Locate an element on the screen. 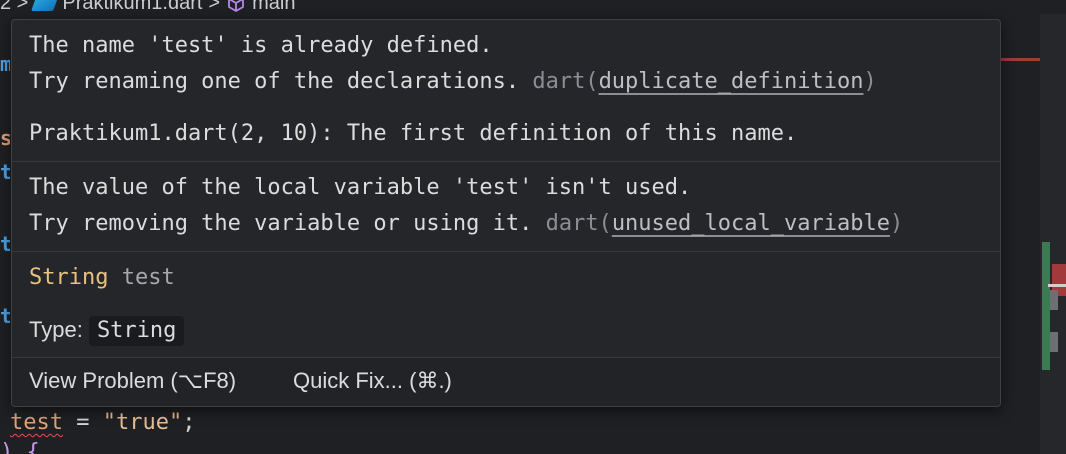 This screenshot has width=1066, height=454. code-line: test = "true"; is located at coordinates (102, 422).